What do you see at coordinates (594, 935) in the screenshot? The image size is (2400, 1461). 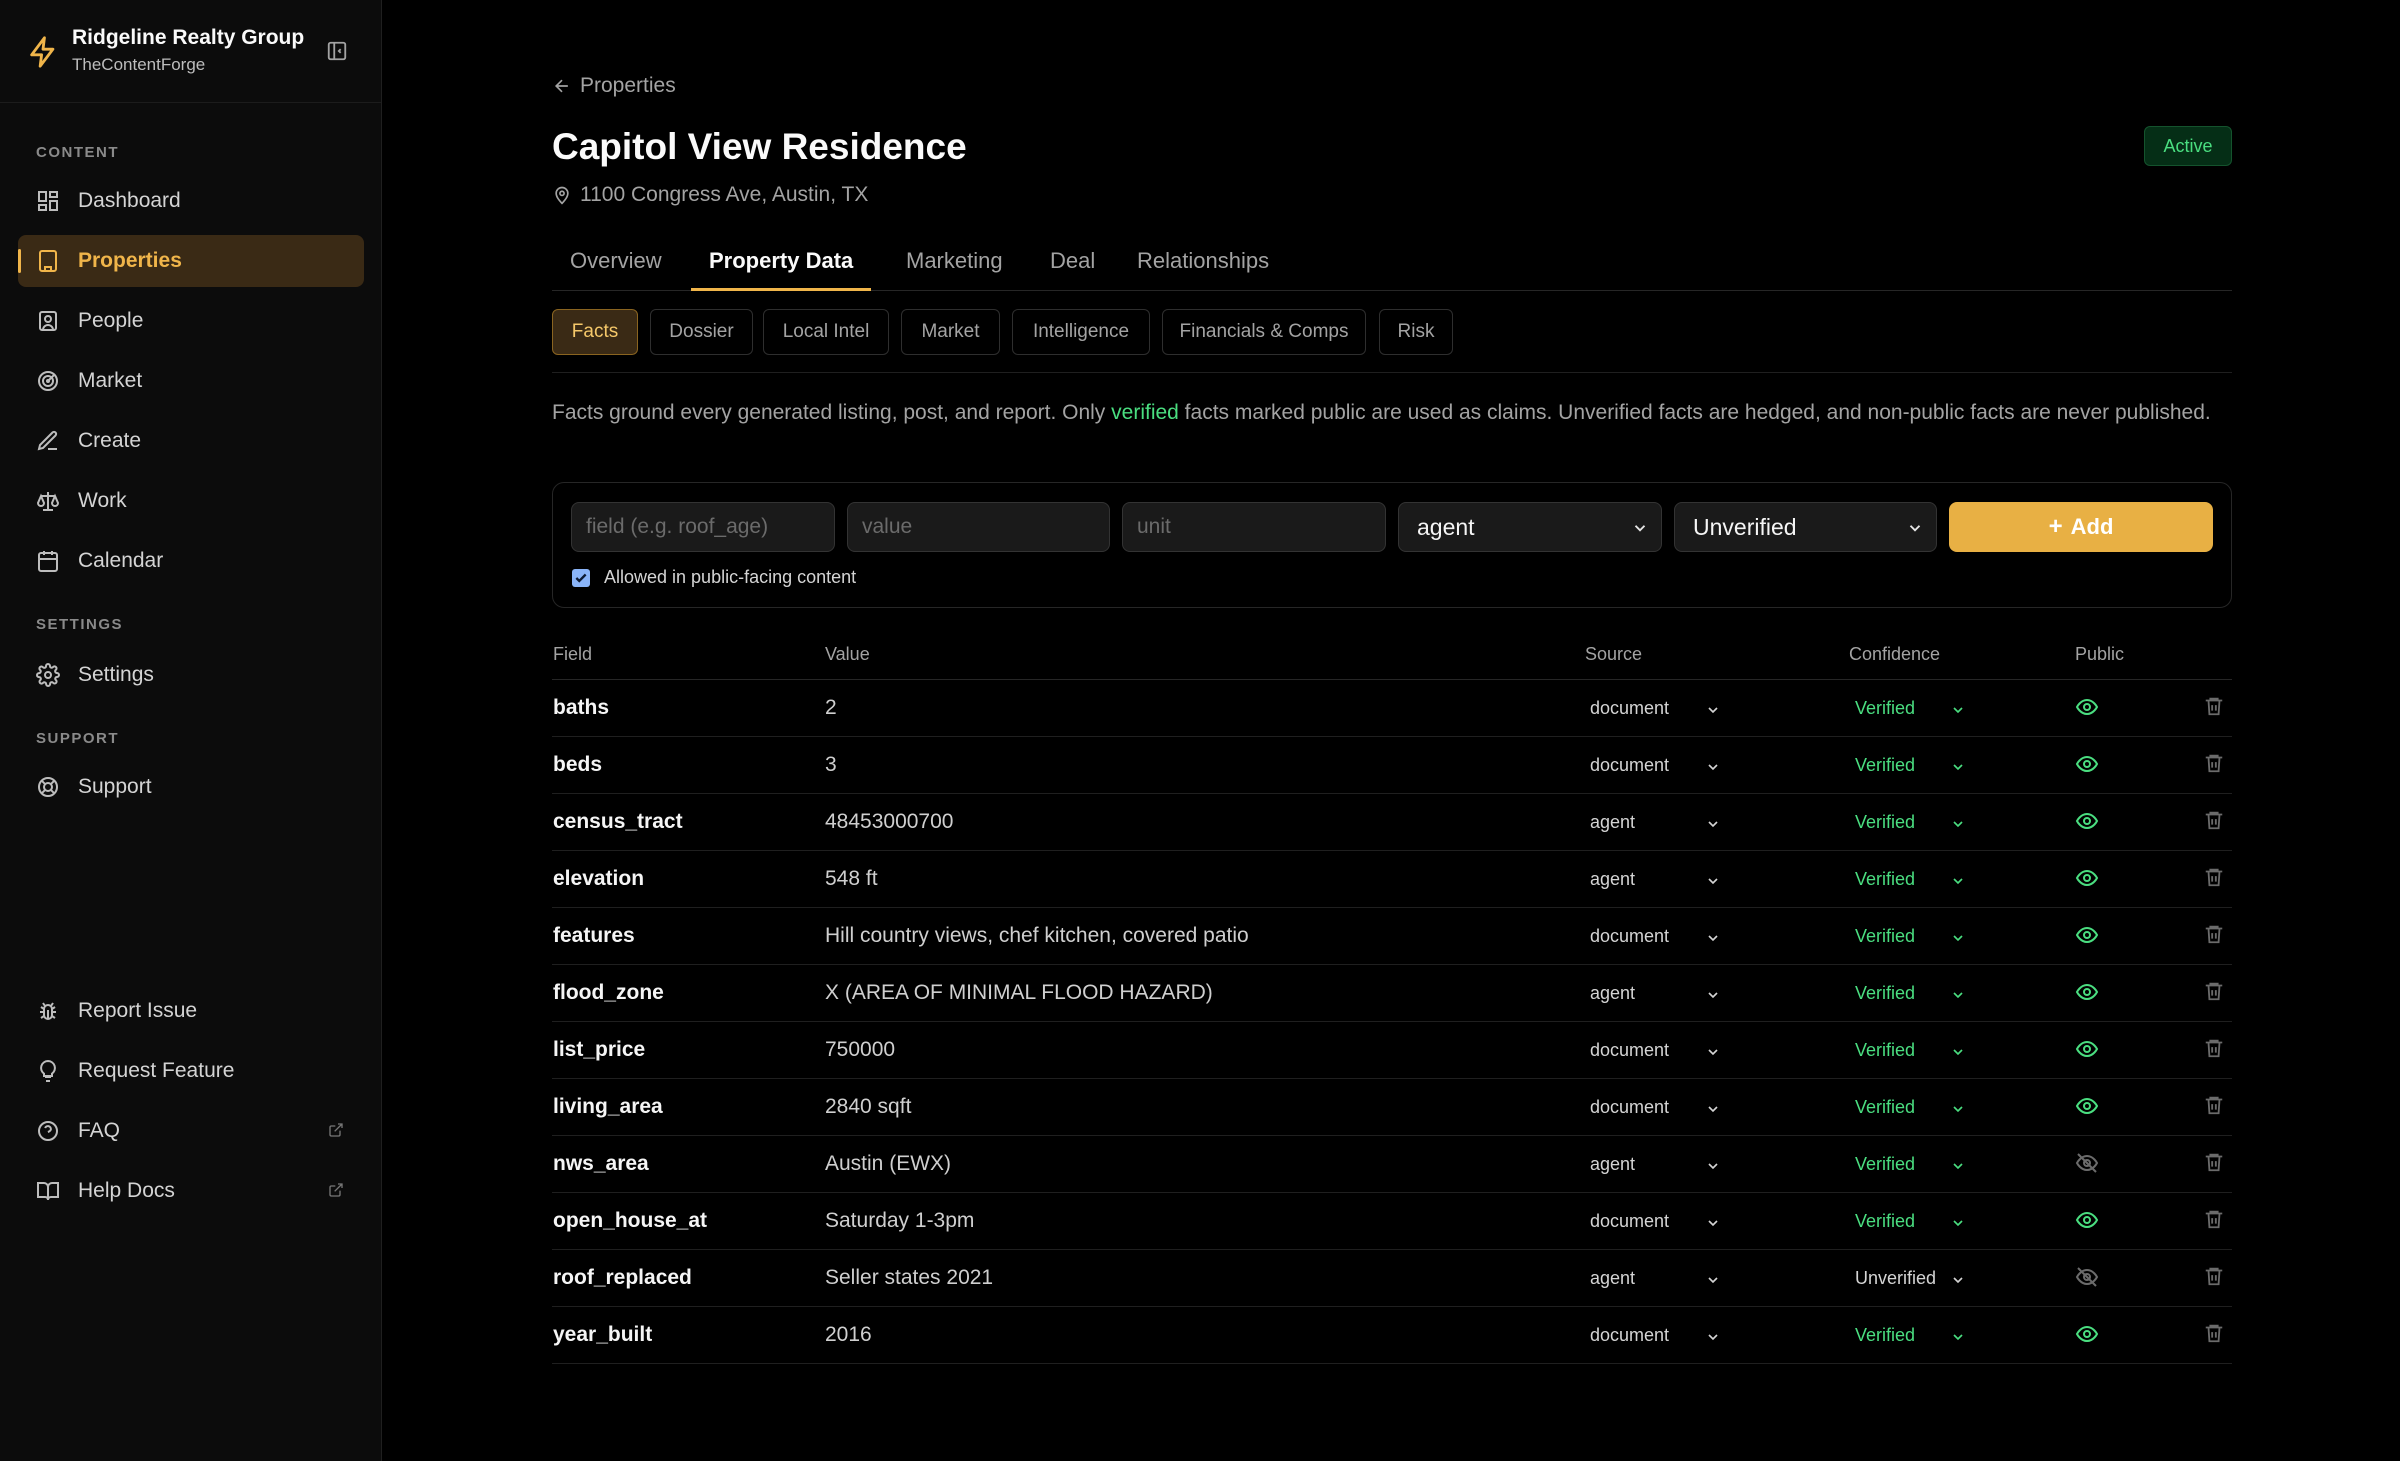 I see `fact-field: features` at bounding box center [594, 935].